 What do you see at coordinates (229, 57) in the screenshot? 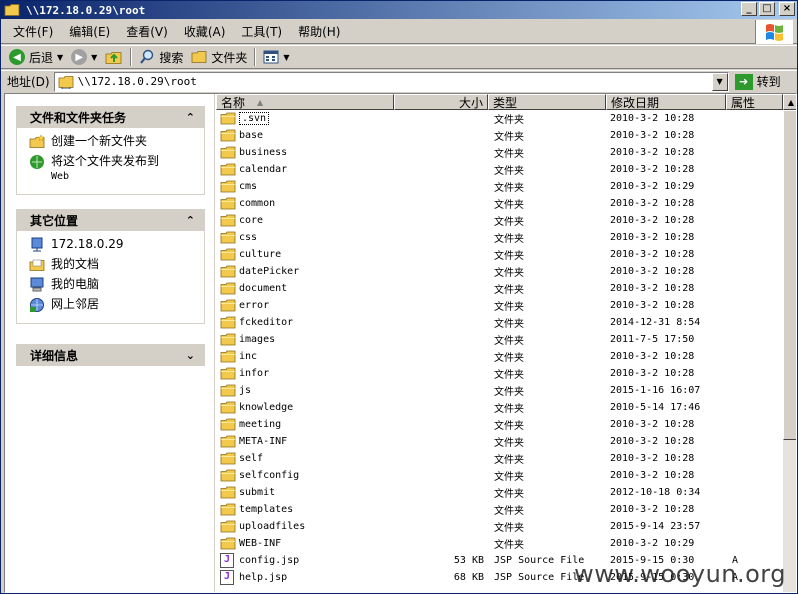
I see `folders-label: 文件夹` at bounding box center [229, 57].